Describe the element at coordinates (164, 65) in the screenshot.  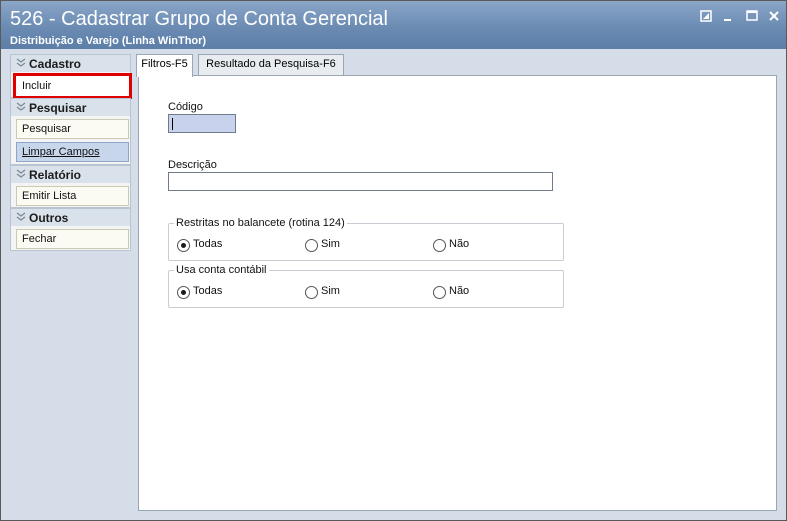
I see `tab-filtros: Filtros-F5` at that location.